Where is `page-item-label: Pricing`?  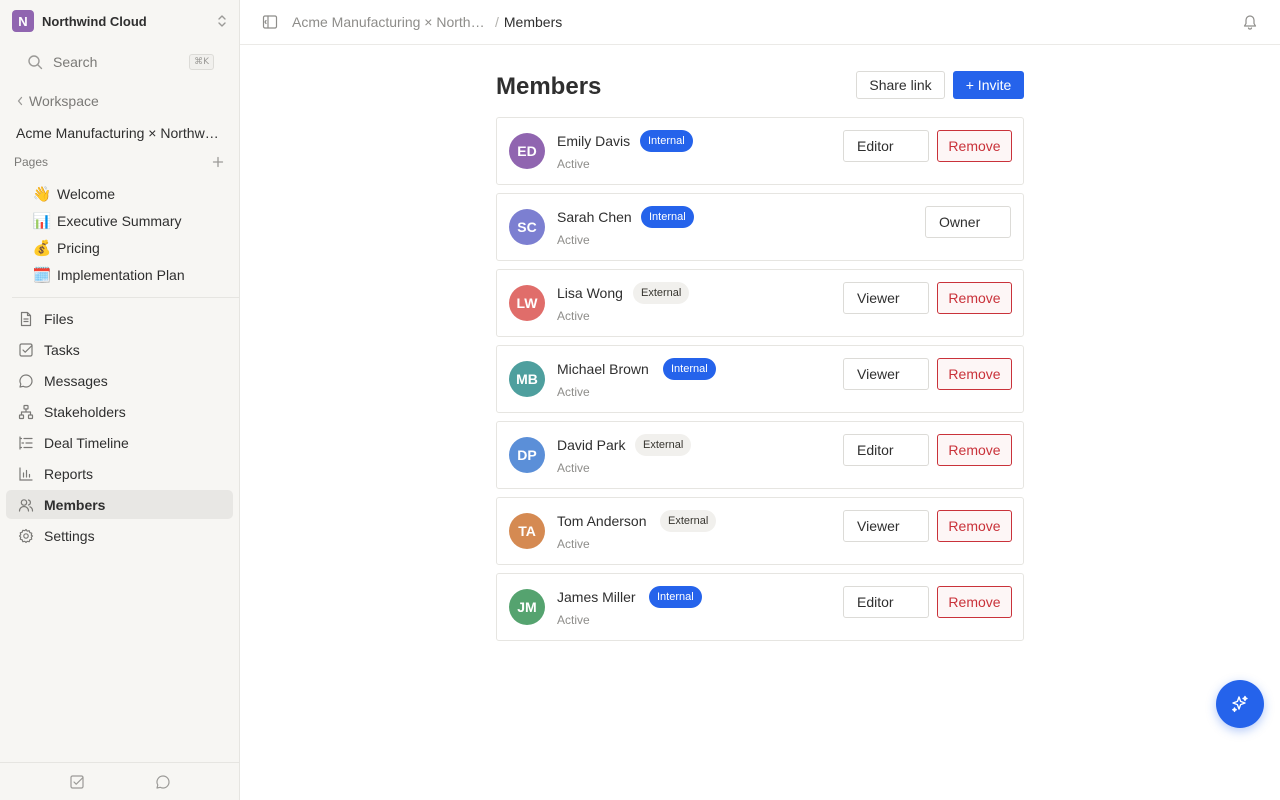
page-item-label: Pricing is located at coordinates (78, 247).